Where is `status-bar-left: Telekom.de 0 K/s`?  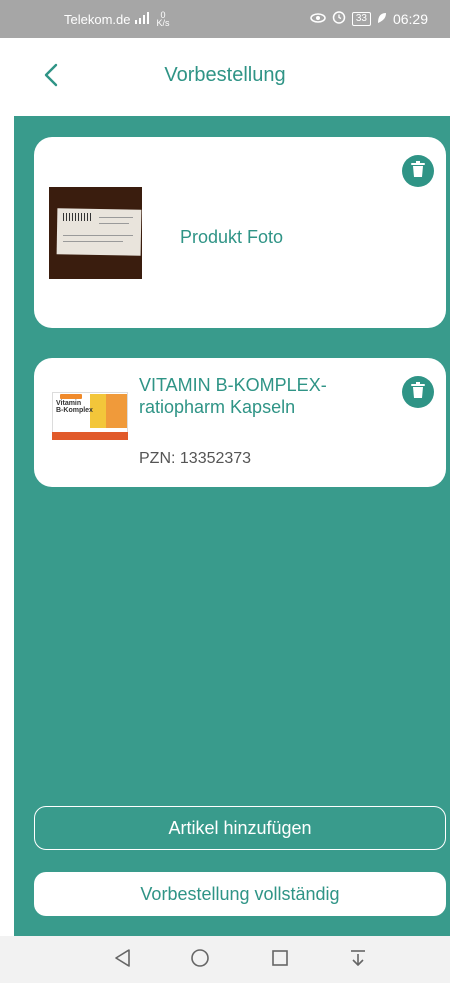 status-bar-left: Telekom.de 0 K/s is located at coordinates (117, 19).